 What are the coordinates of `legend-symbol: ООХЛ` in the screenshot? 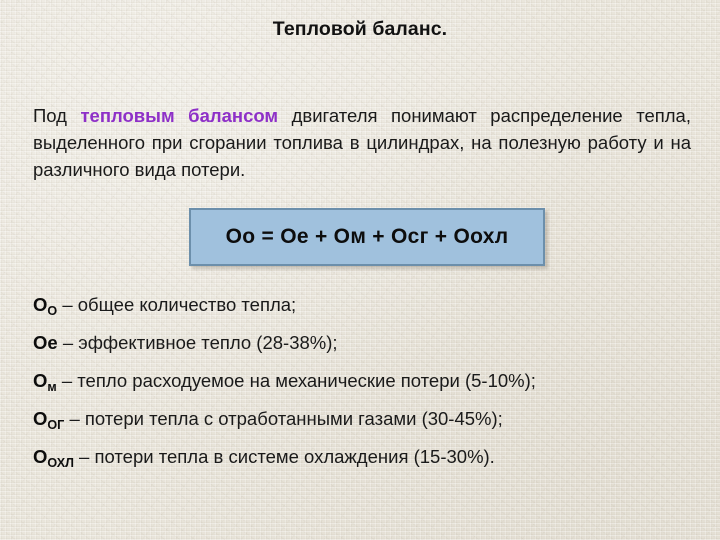 It's located at (53, 458).